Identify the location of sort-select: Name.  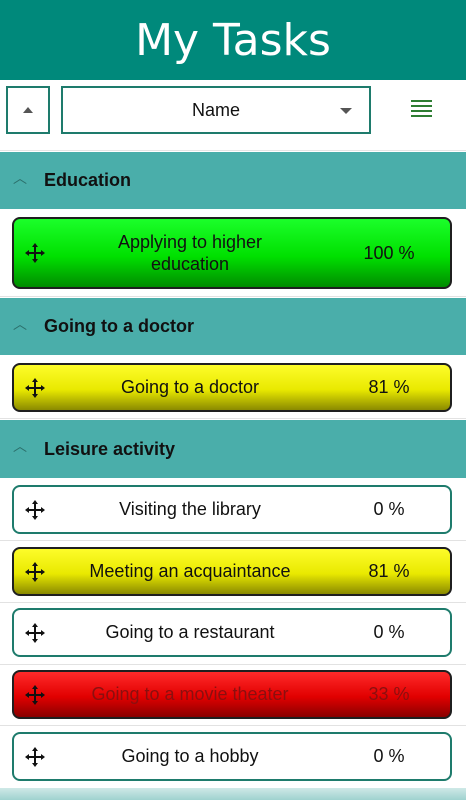
(216, 110).